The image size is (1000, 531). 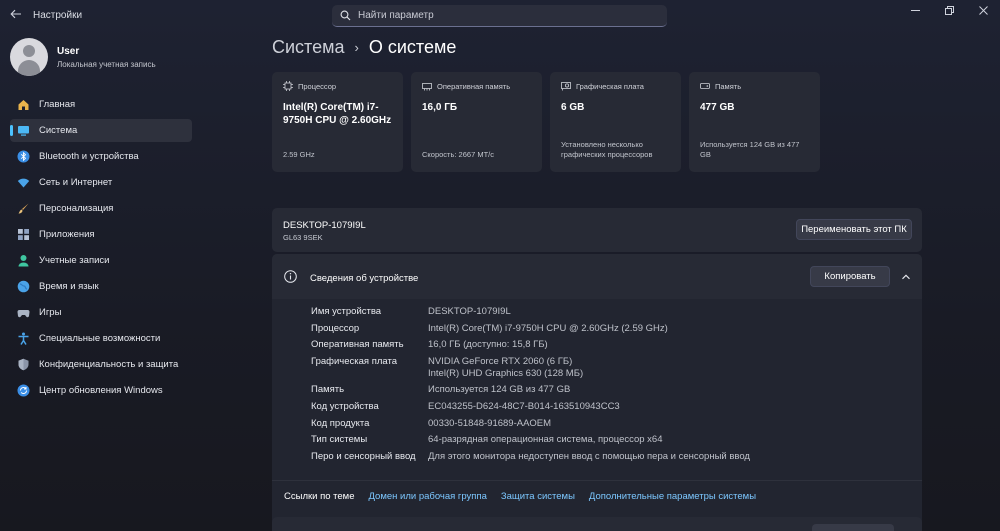 What do you see at coordinates (672, 496) in the screenshot?
I see `link-advanced-system-settings: Дополнительные параметры системы` at bounding box center [672, 496].